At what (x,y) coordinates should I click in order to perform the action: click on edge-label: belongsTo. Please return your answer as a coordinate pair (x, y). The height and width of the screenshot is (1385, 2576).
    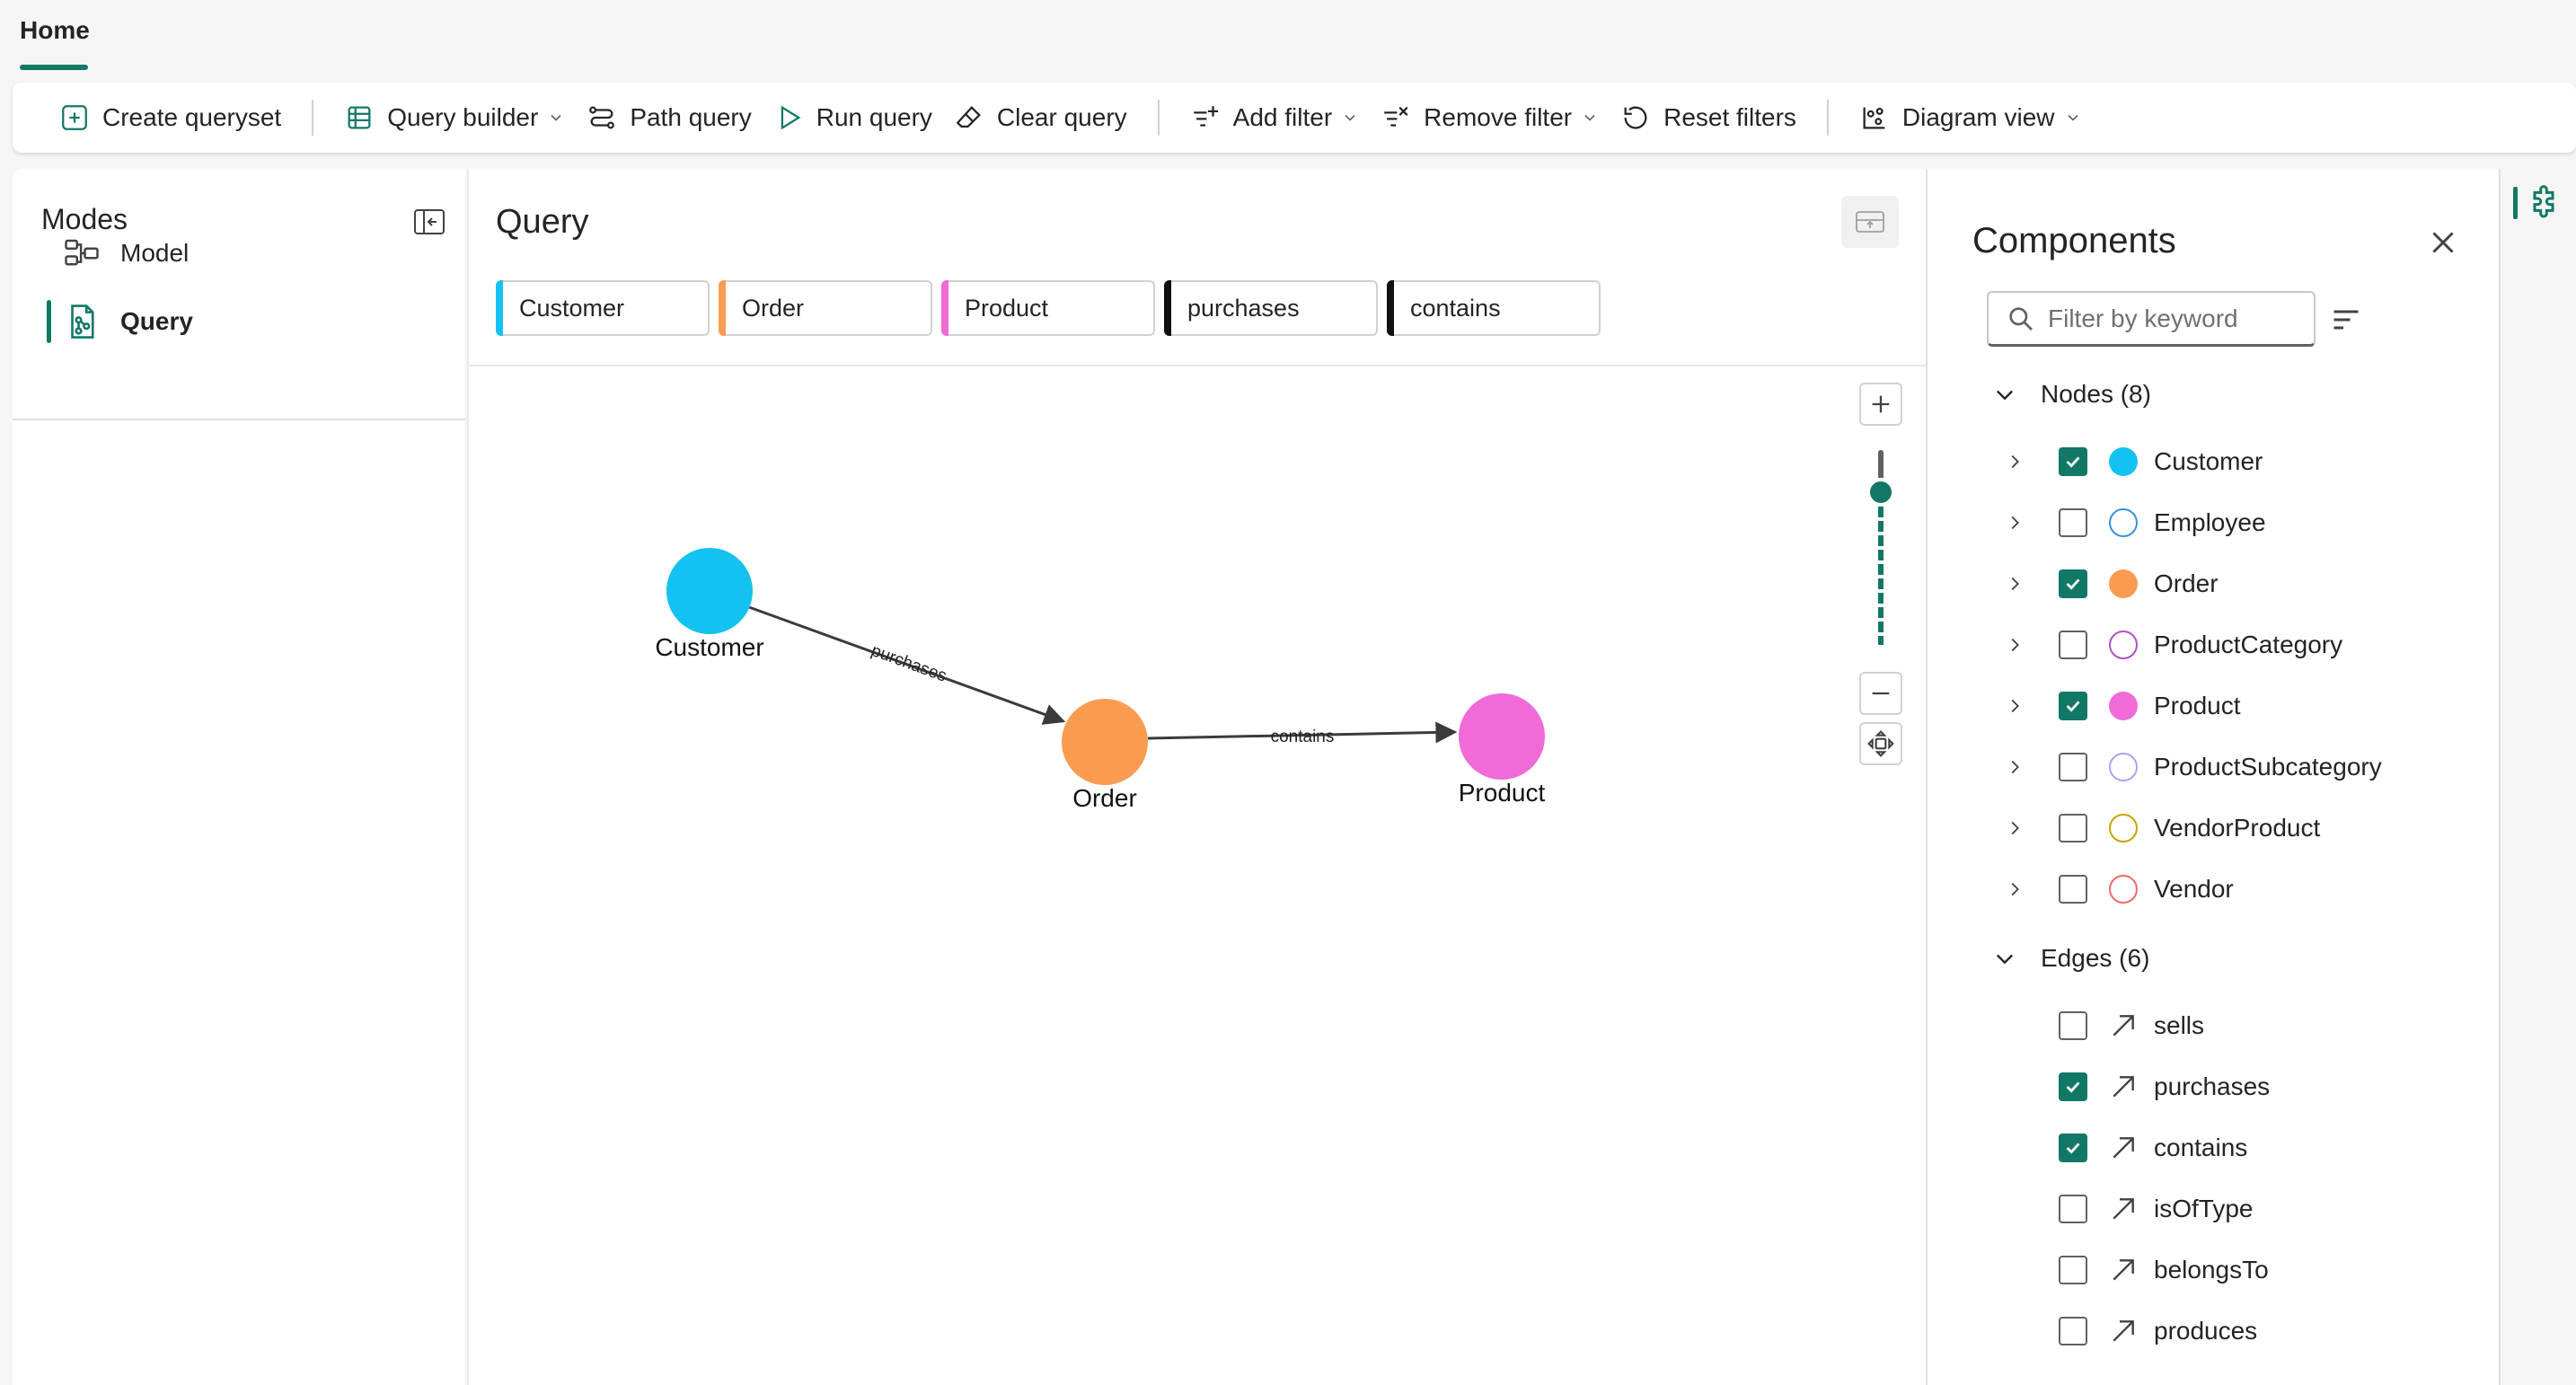
    Looking at the image, I should click on (2211, 1270).